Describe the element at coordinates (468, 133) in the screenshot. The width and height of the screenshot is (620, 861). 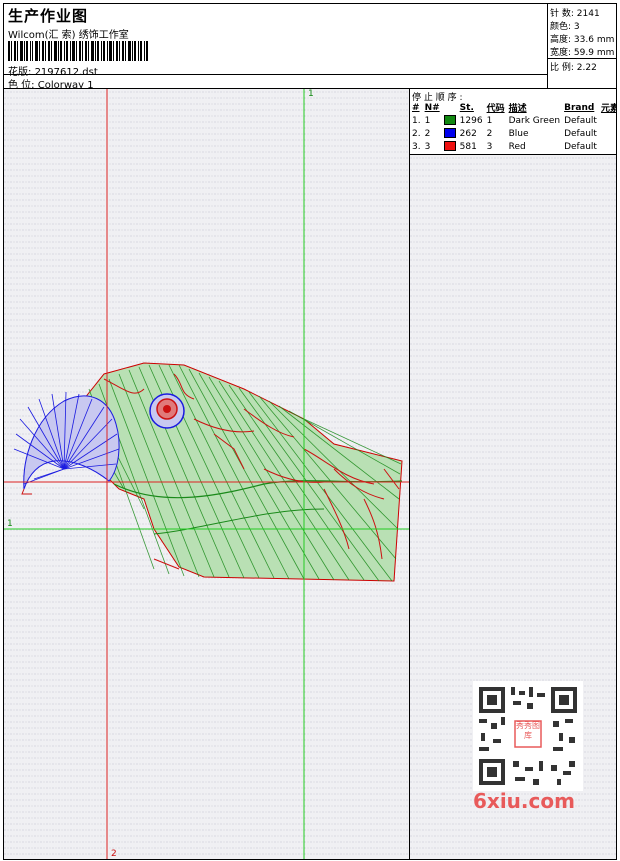
I see `row-stitches: 262` at that location.